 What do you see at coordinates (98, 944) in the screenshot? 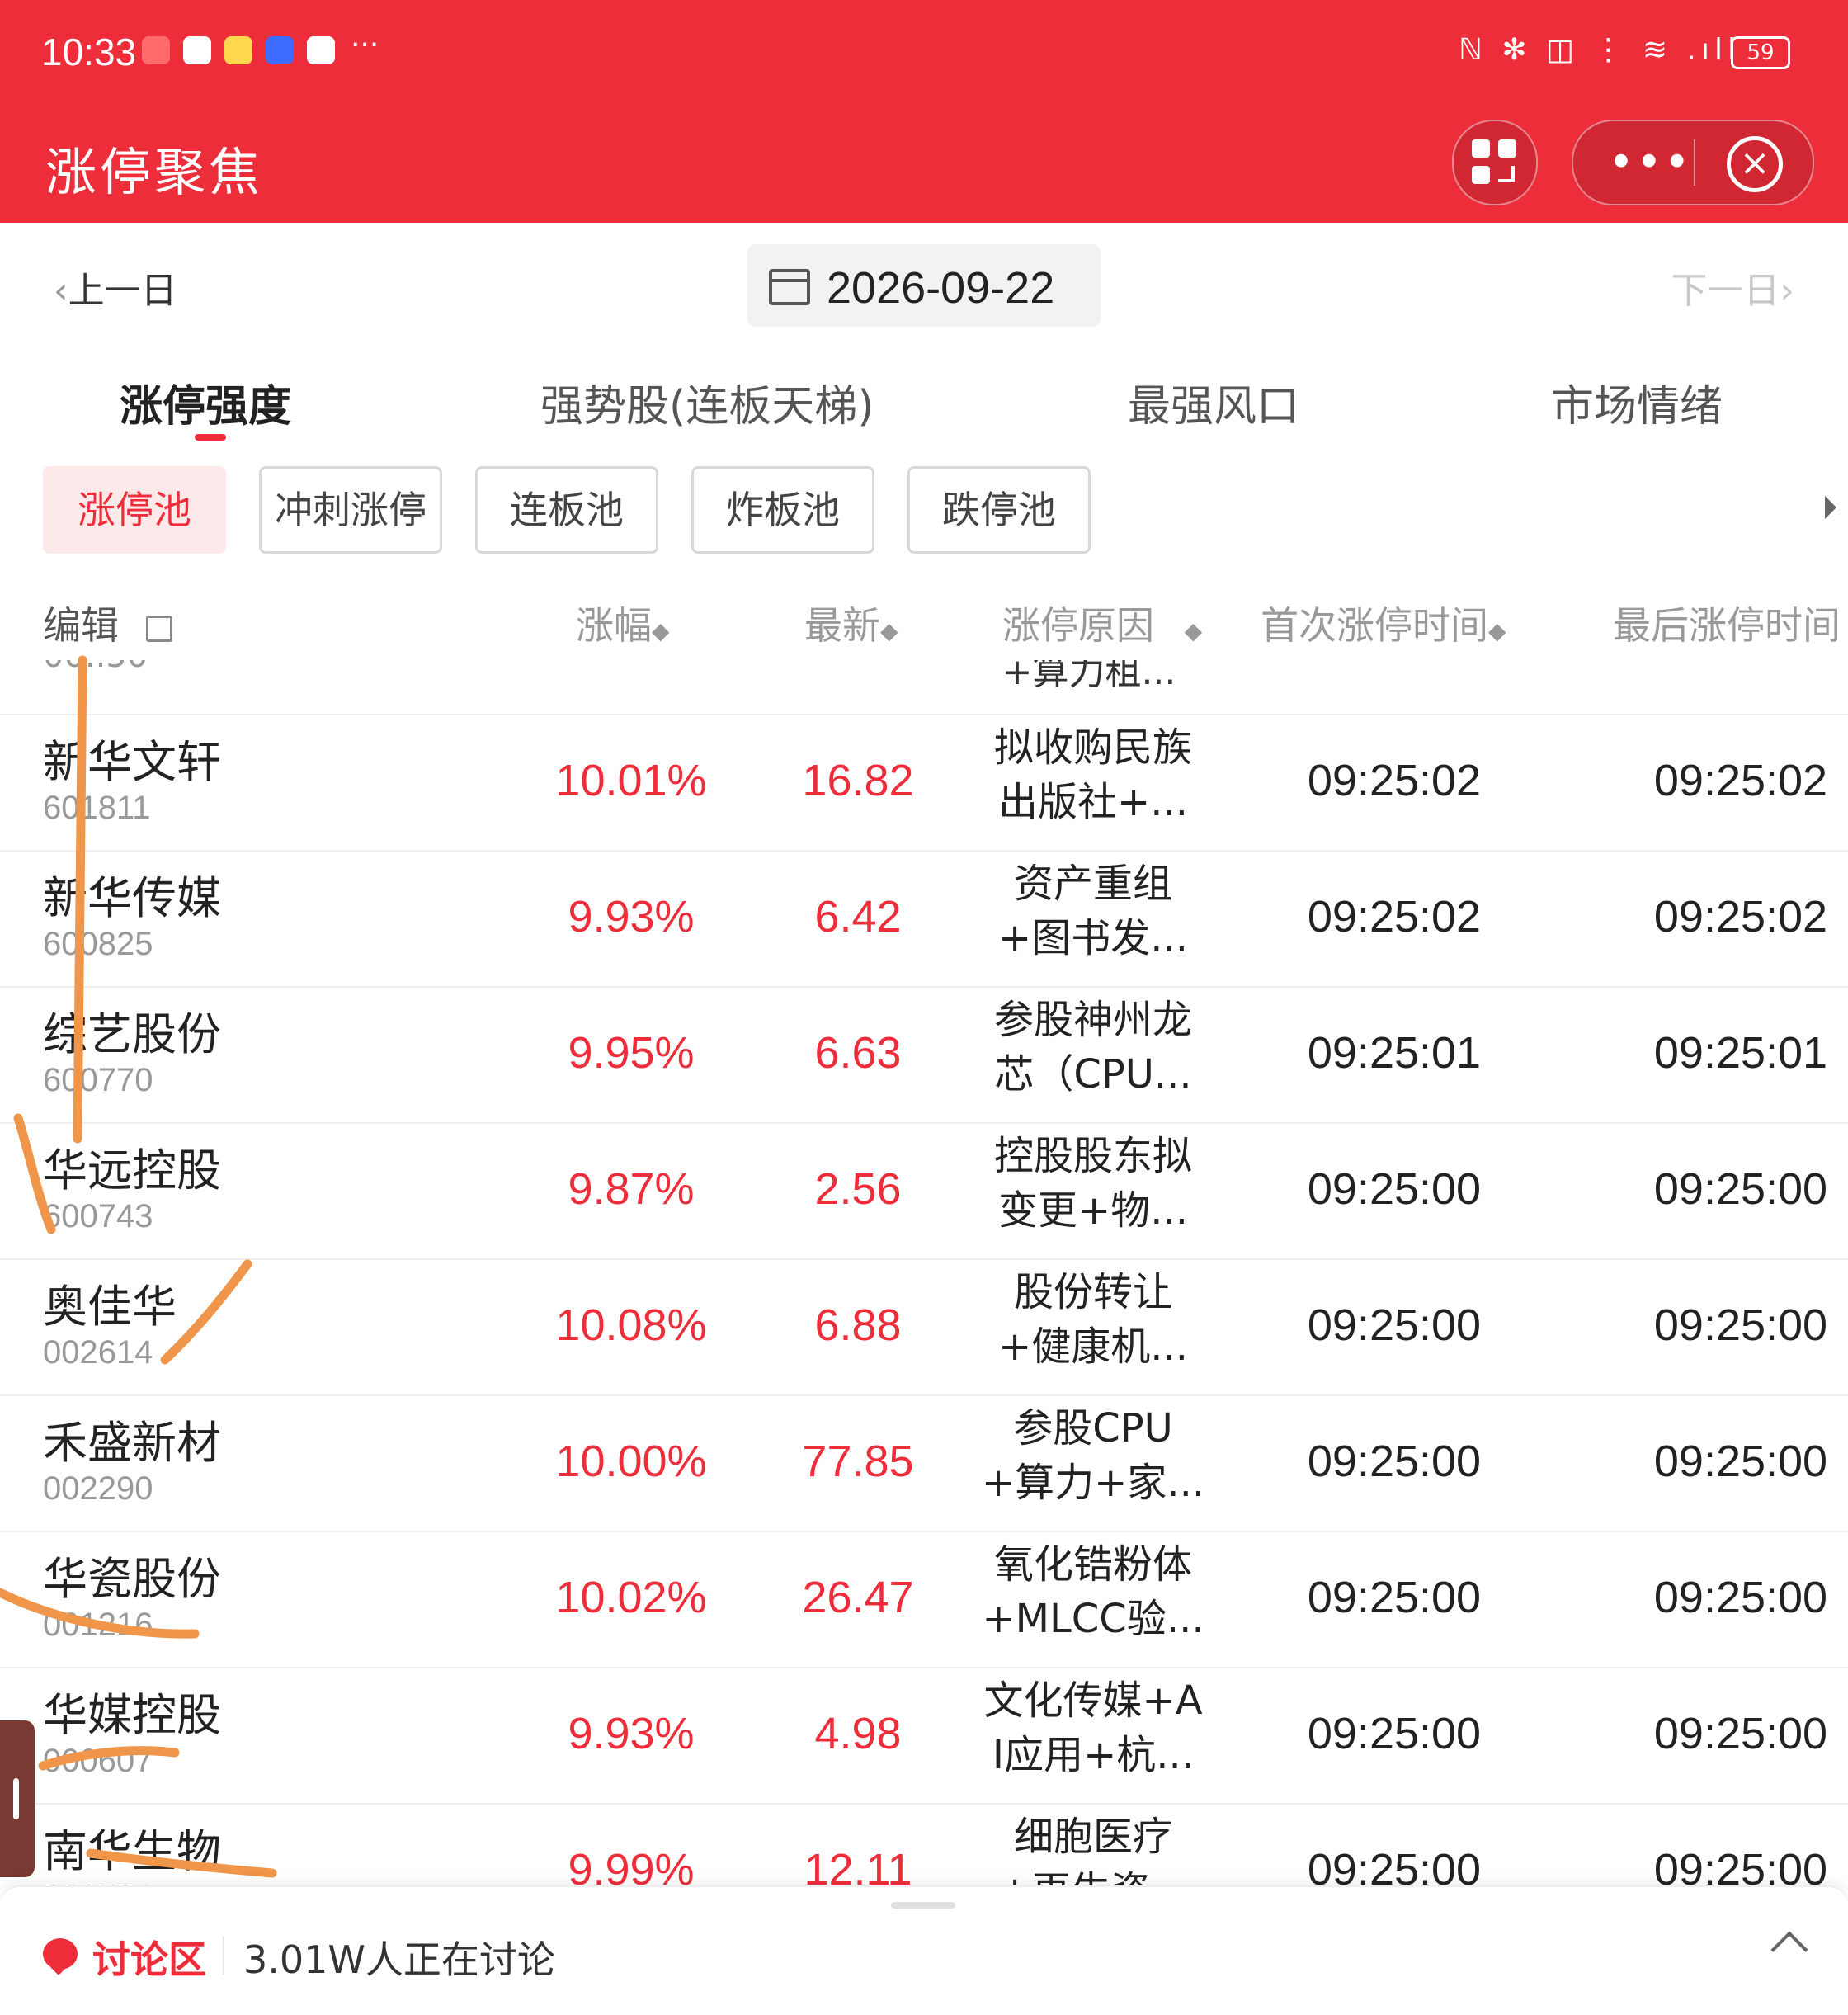
I see `stock-code: 600825` at bounding box center [98, 944].